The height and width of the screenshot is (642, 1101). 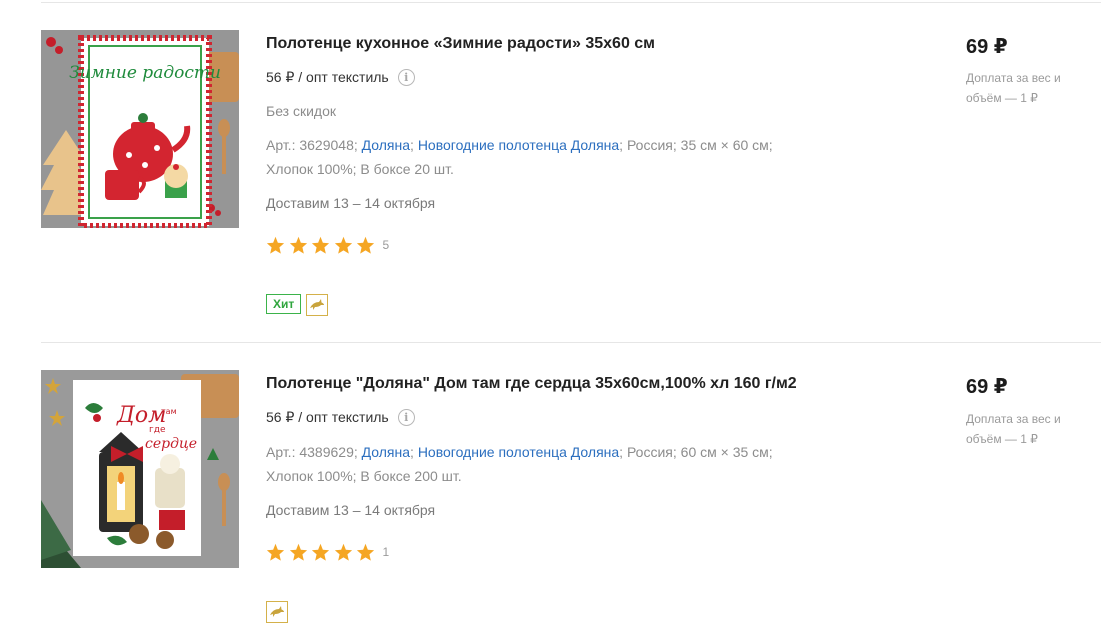 I want to click on info-icon: i, so click(x=406, y=417).